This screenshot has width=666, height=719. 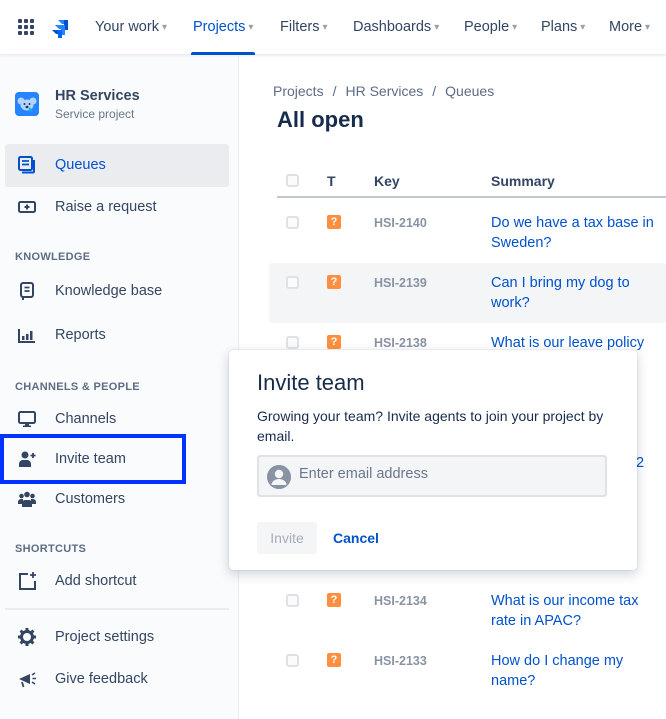 What do you see at coordinates (571, 293) in the screenshot?
I see `issue-summary-link: Can I bring my dog to work?` at bounding box center [571, 293].